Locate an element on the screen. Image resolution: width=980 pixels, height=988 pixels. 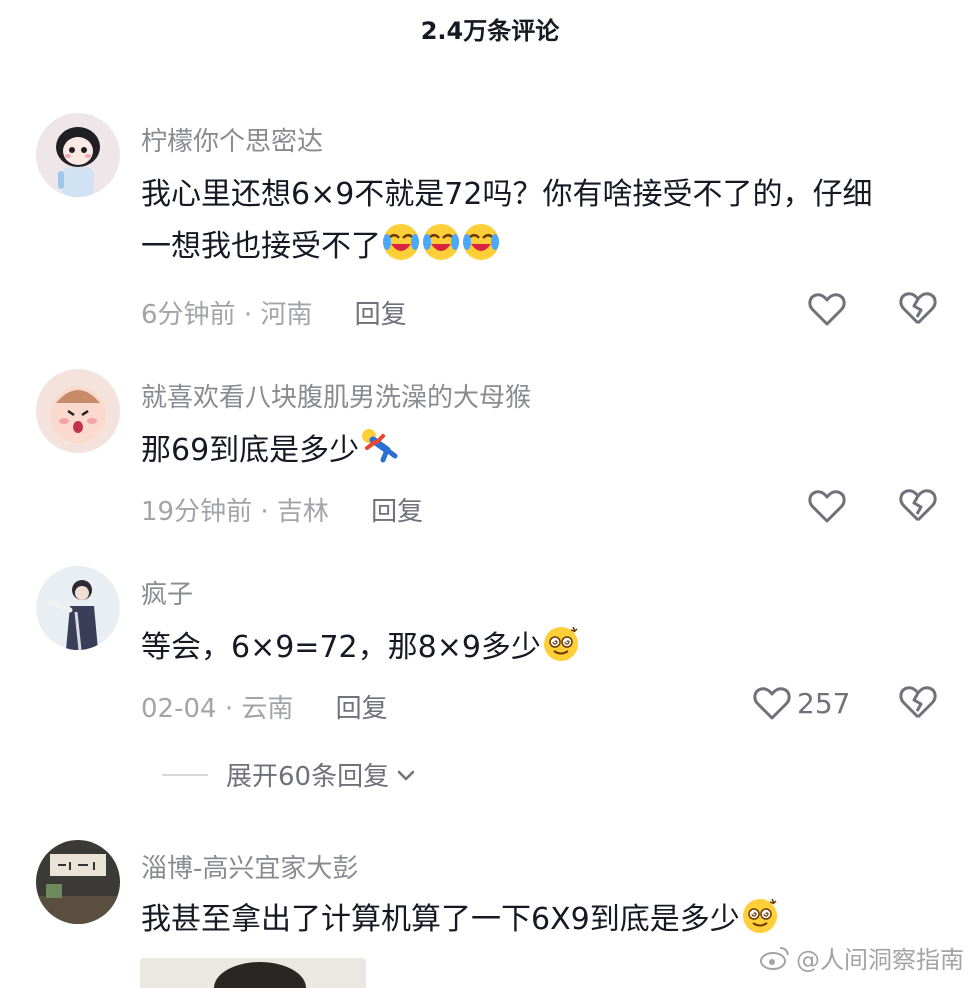
comment-text-line: 我甚至拿出了计算机算了一下6X9到底是多少 is located at coordinates (440, 919).